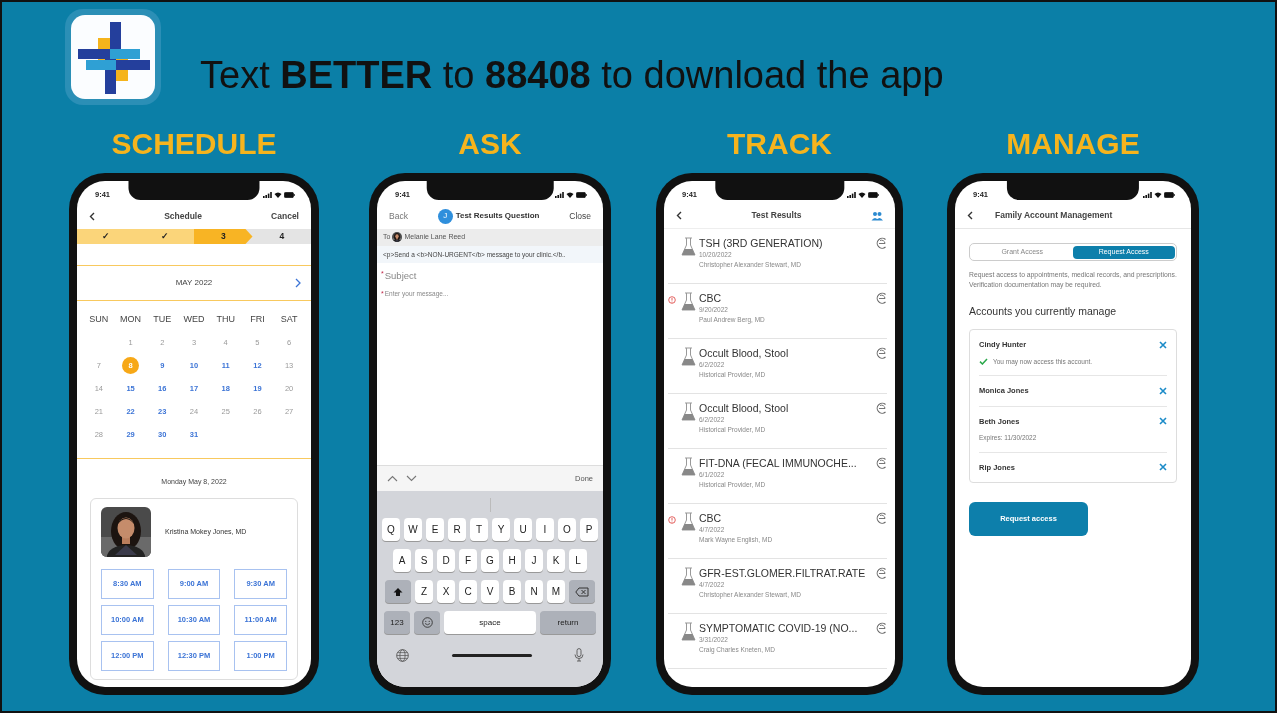 The height and width of the screenshot is (713, 1277). I want to click on step-indicator: 3, so click(223, 236).